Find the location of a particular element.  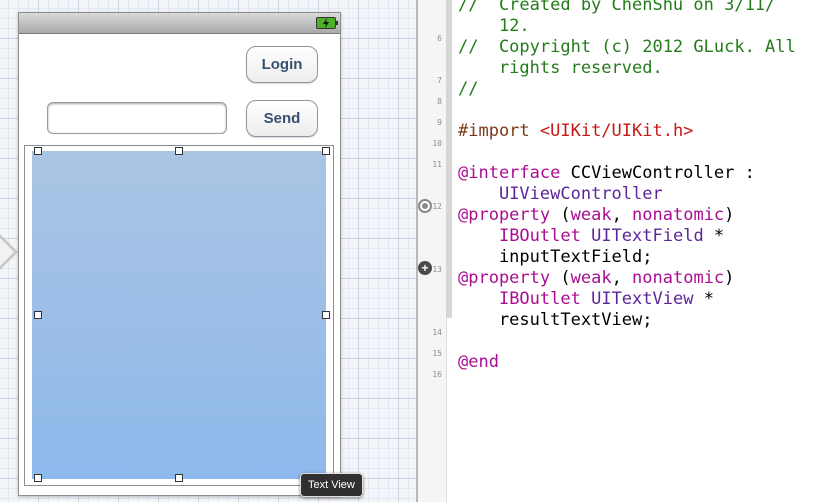

line-number: 8 is located at coordinates (439, 101).